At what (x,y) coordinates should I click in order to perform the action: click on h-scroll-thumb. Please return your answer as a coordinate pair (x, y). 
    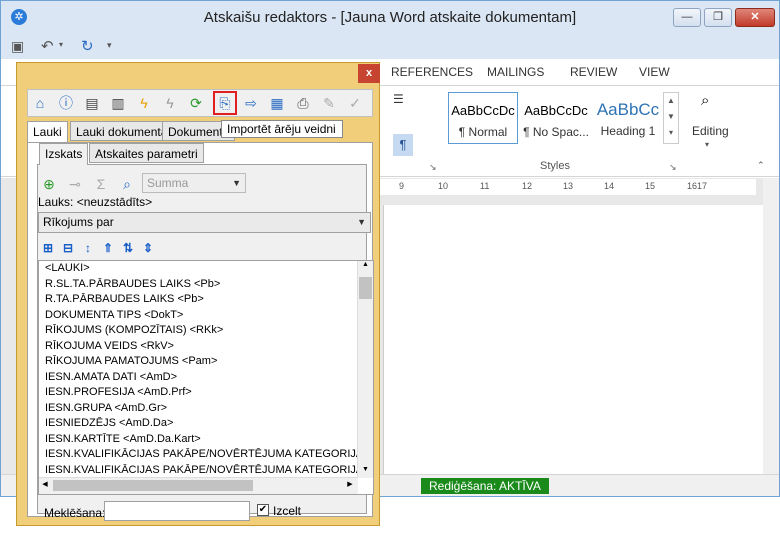
    Looking at the image, I should click on (153, 485).